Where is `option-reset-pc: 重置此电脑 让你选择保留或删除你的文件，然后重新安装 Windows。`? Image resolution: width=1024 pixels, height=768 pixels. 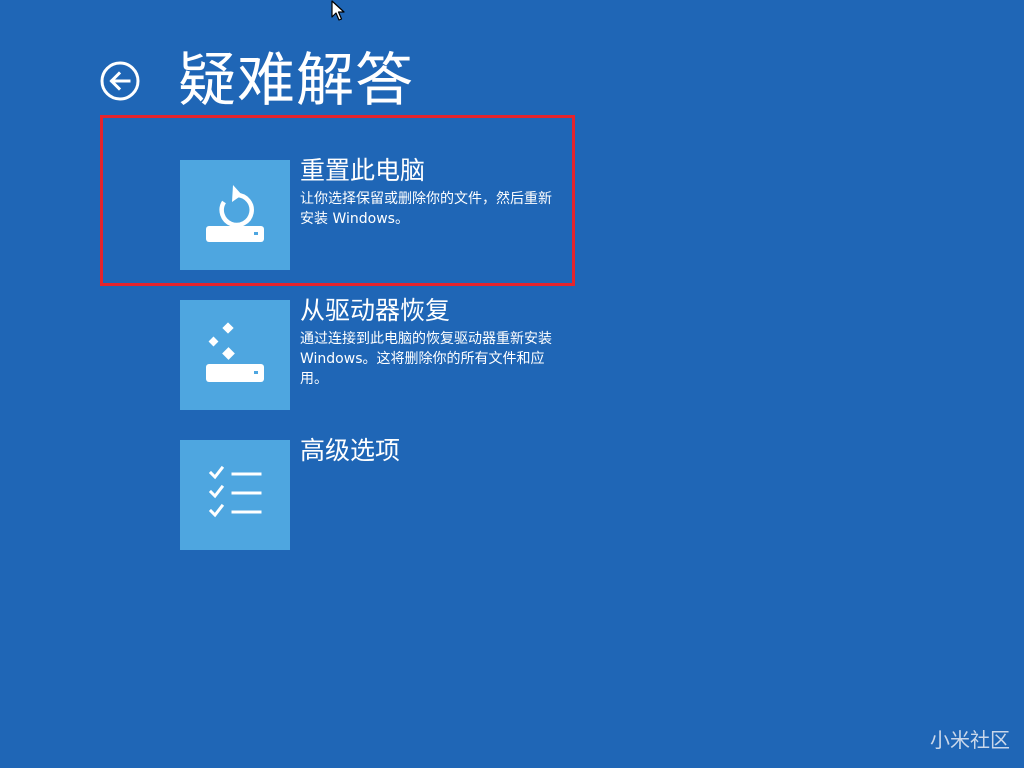 option-reset-pc: 重置此电脑 让你选择保留或删除你的文件，然后重新安装 Windows。 is located at coordinates (375, 213).